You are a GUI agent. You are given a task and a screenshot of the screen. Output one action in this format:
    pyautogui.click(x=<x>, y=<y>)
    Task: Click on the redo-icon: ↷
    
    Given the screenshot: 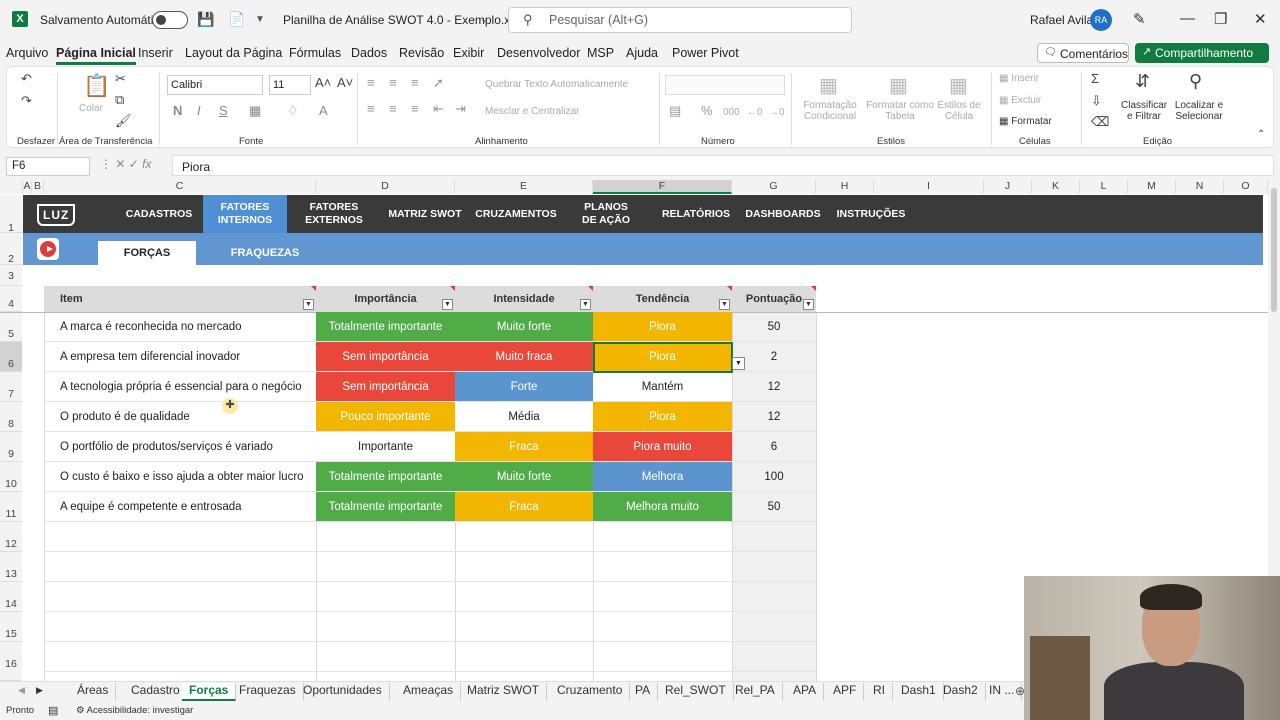 What is the action you would take?
    pyautogui.click(x=26, y=101)
    